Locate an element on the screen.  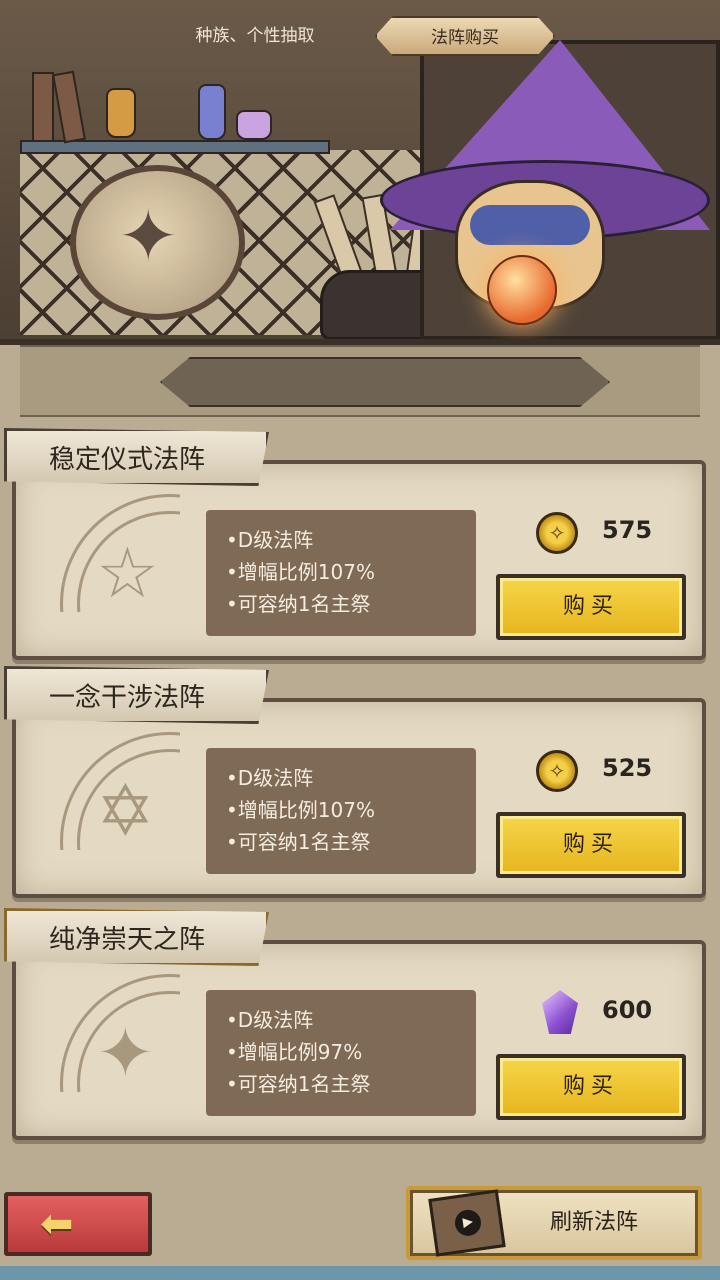
tab-track is located at coordinates (385, 382).